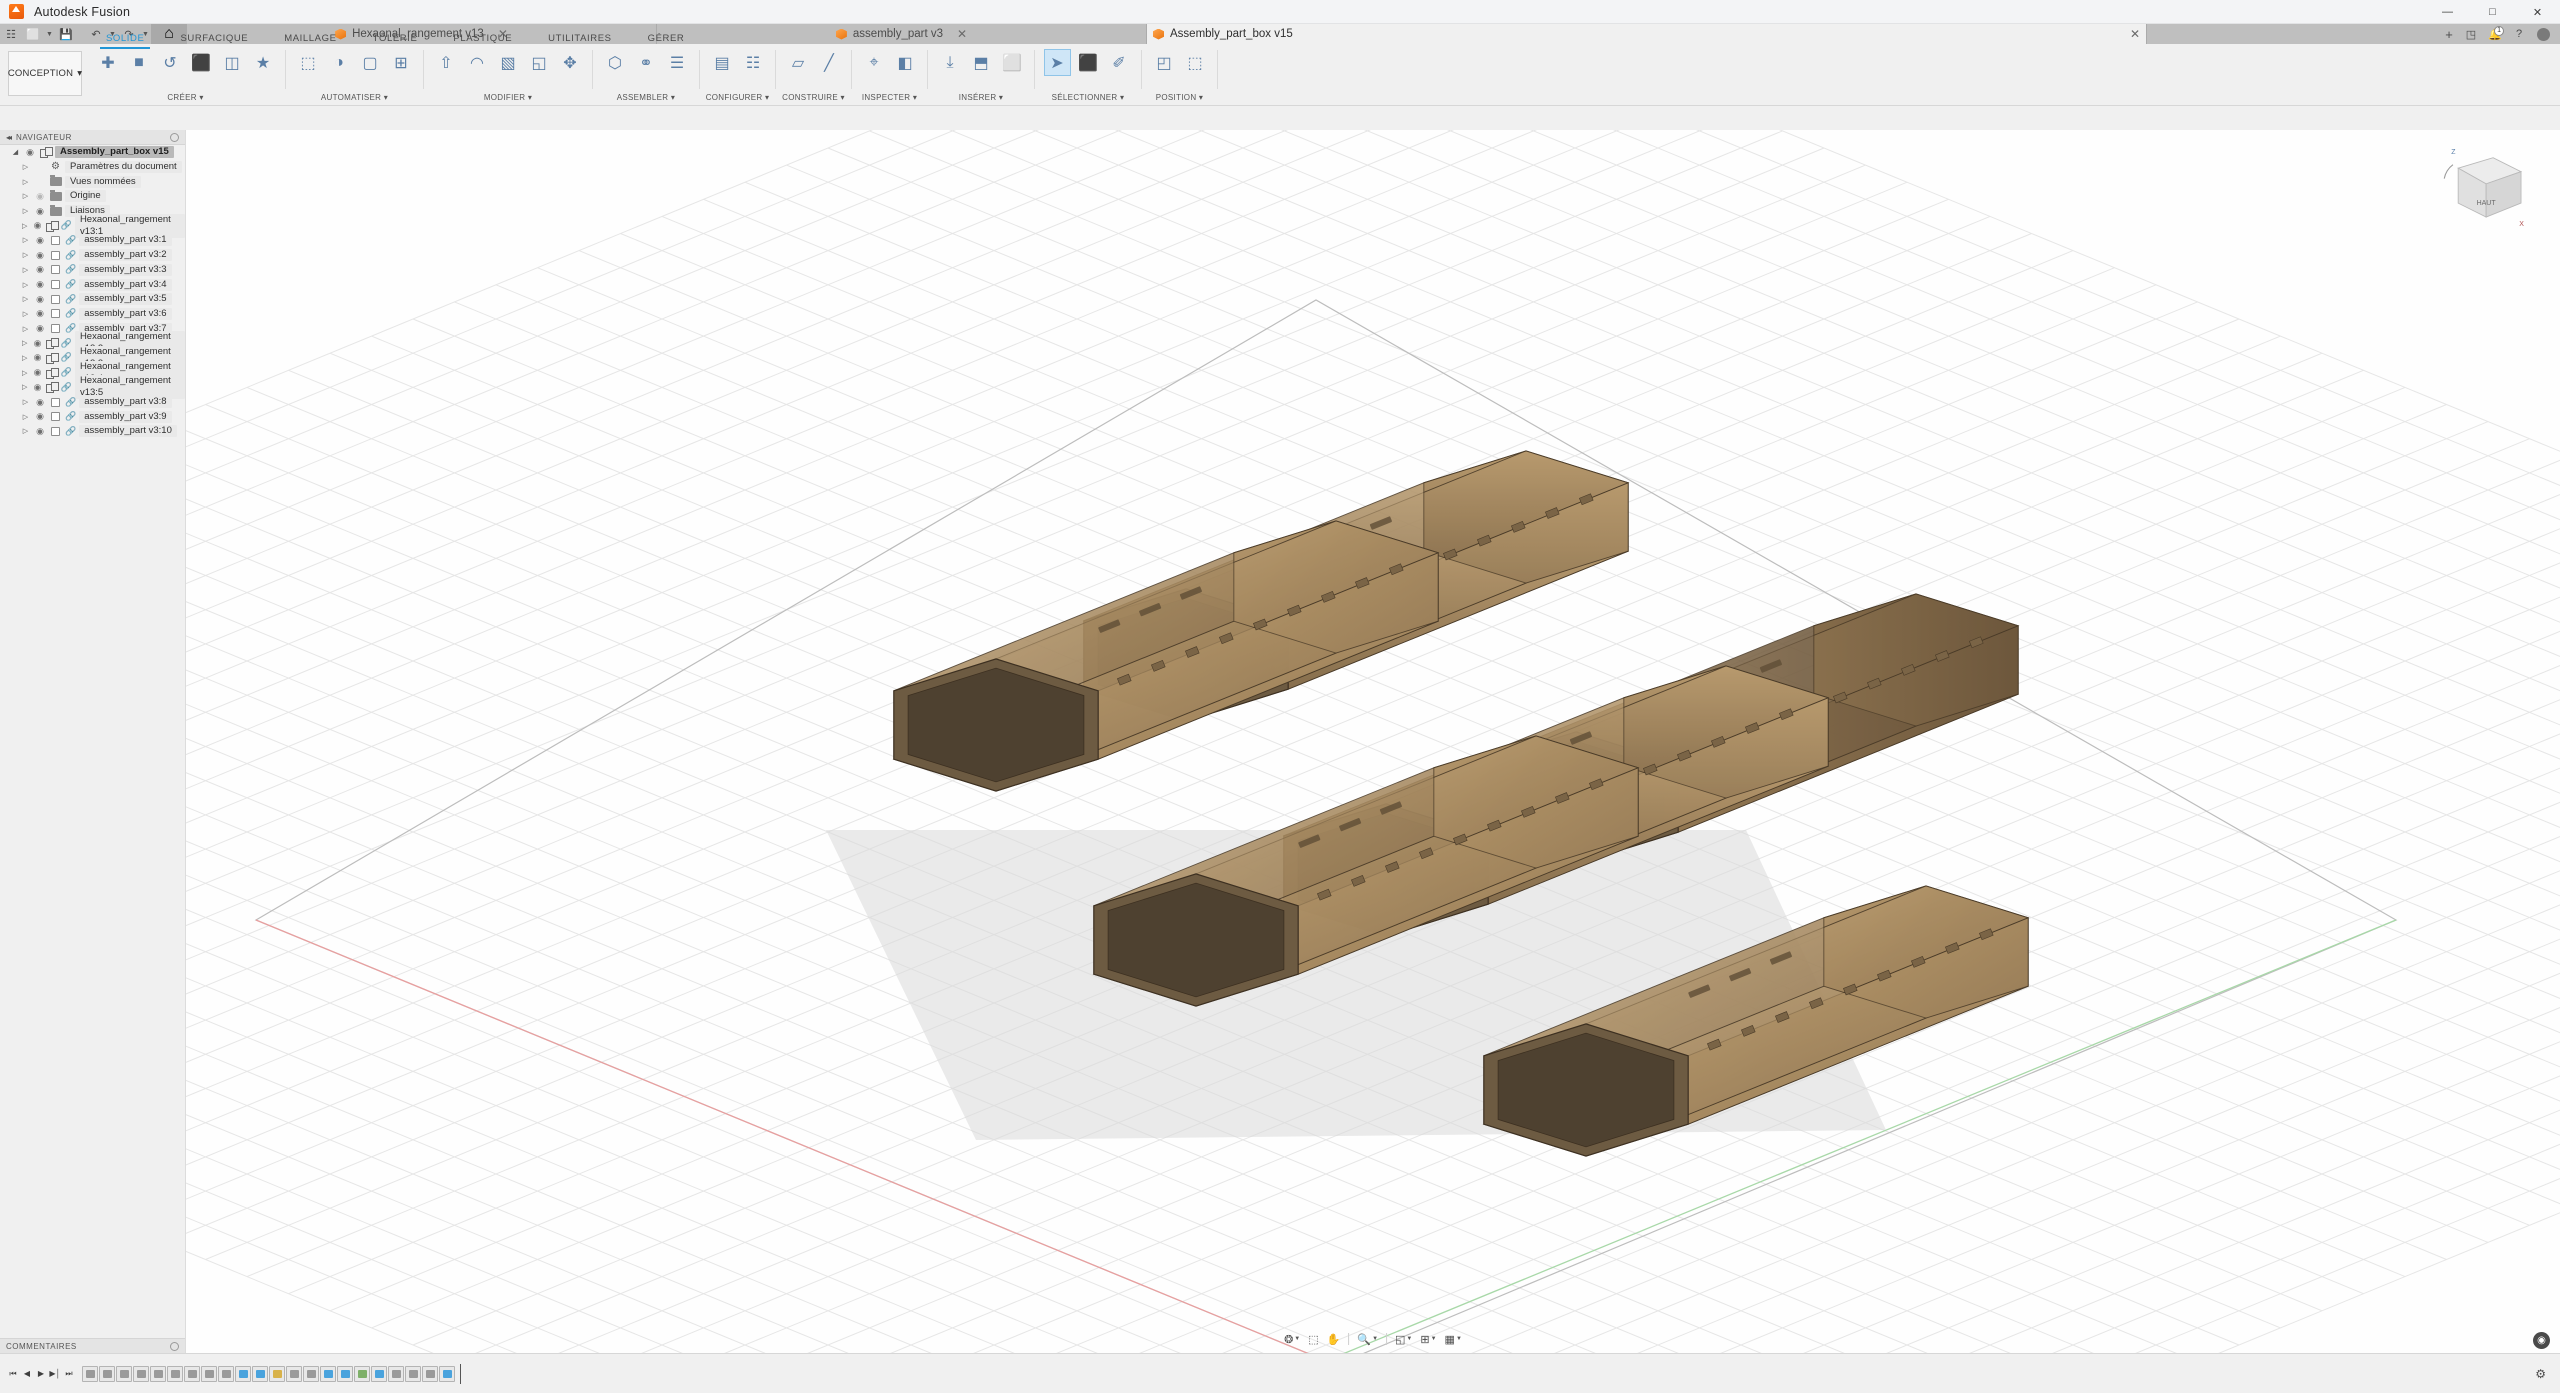 The image size is (2560, 1393). What do you see at coordinates (902, 34) in the screenshot?
I see `document-tab-2: assembly_part v3 ✕` at bounding box center [902, 34].